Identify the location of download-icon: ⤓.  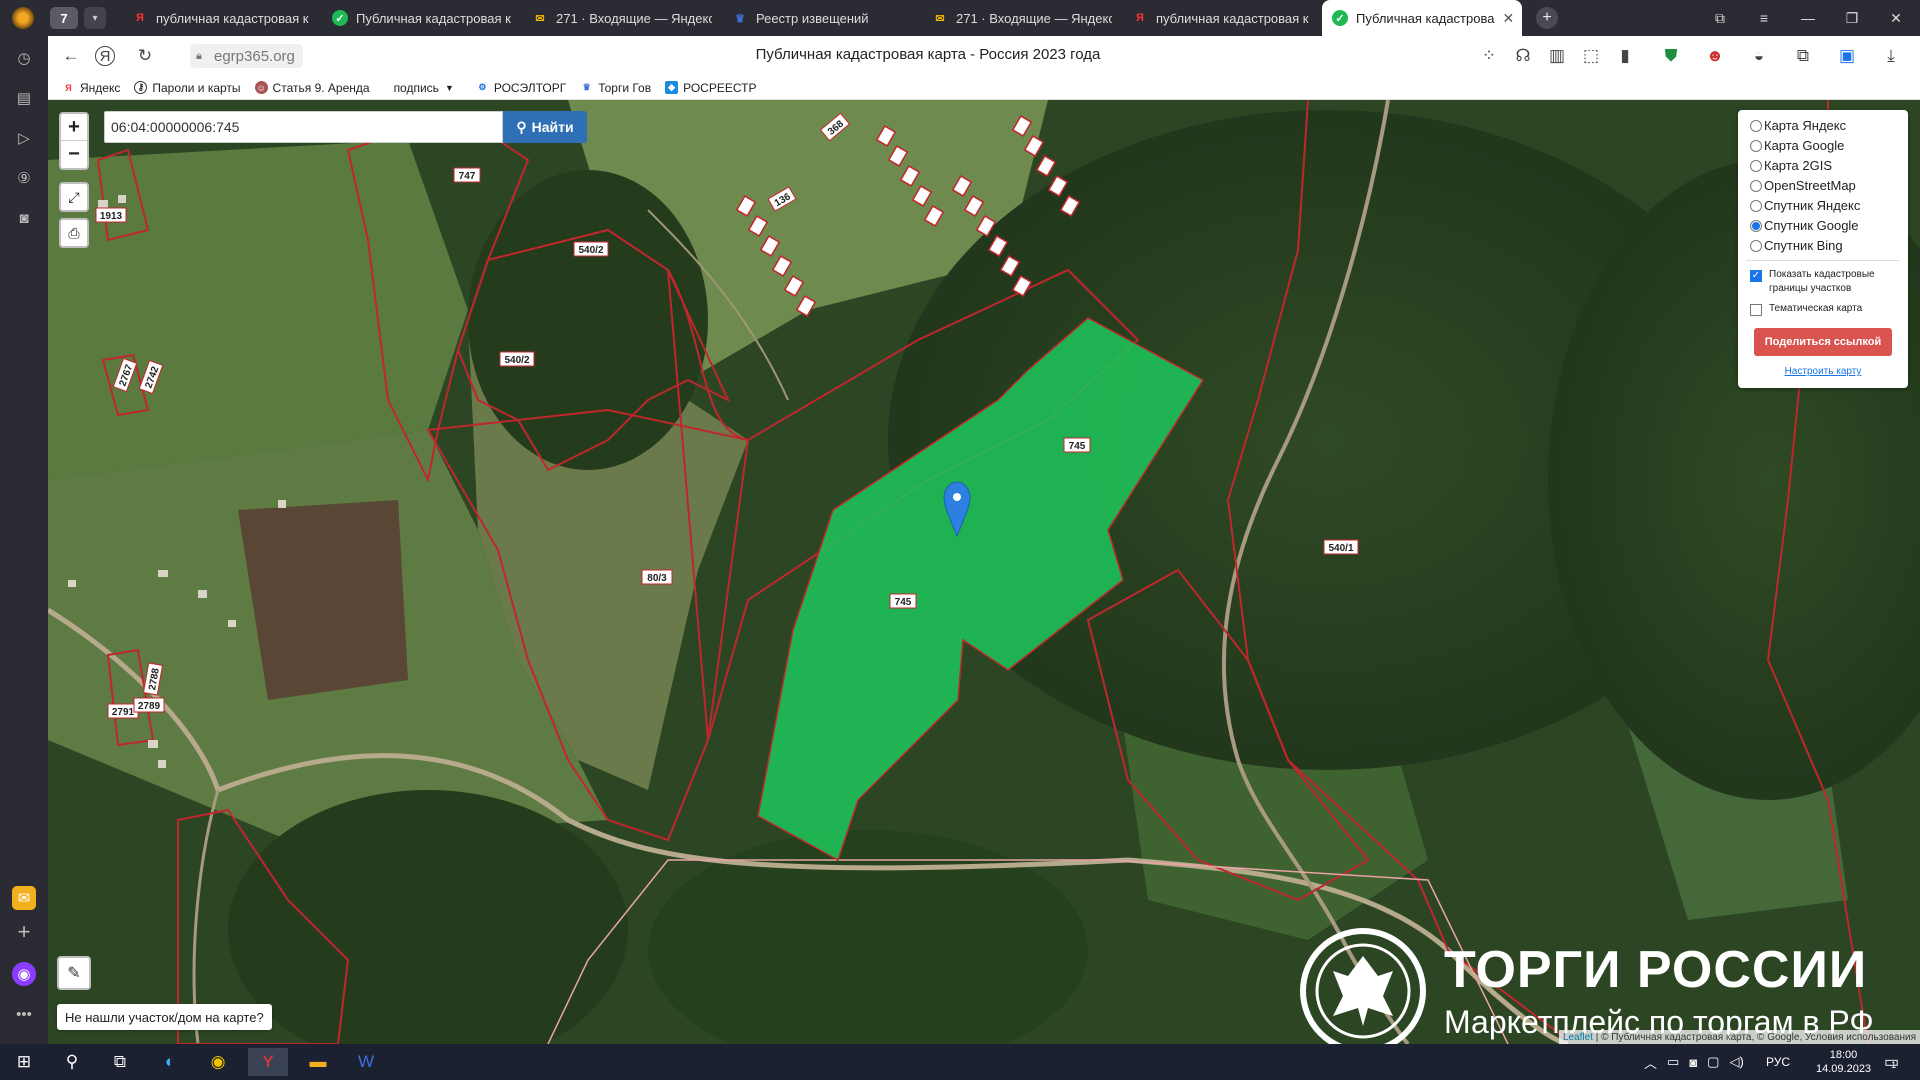
(1891, 56).